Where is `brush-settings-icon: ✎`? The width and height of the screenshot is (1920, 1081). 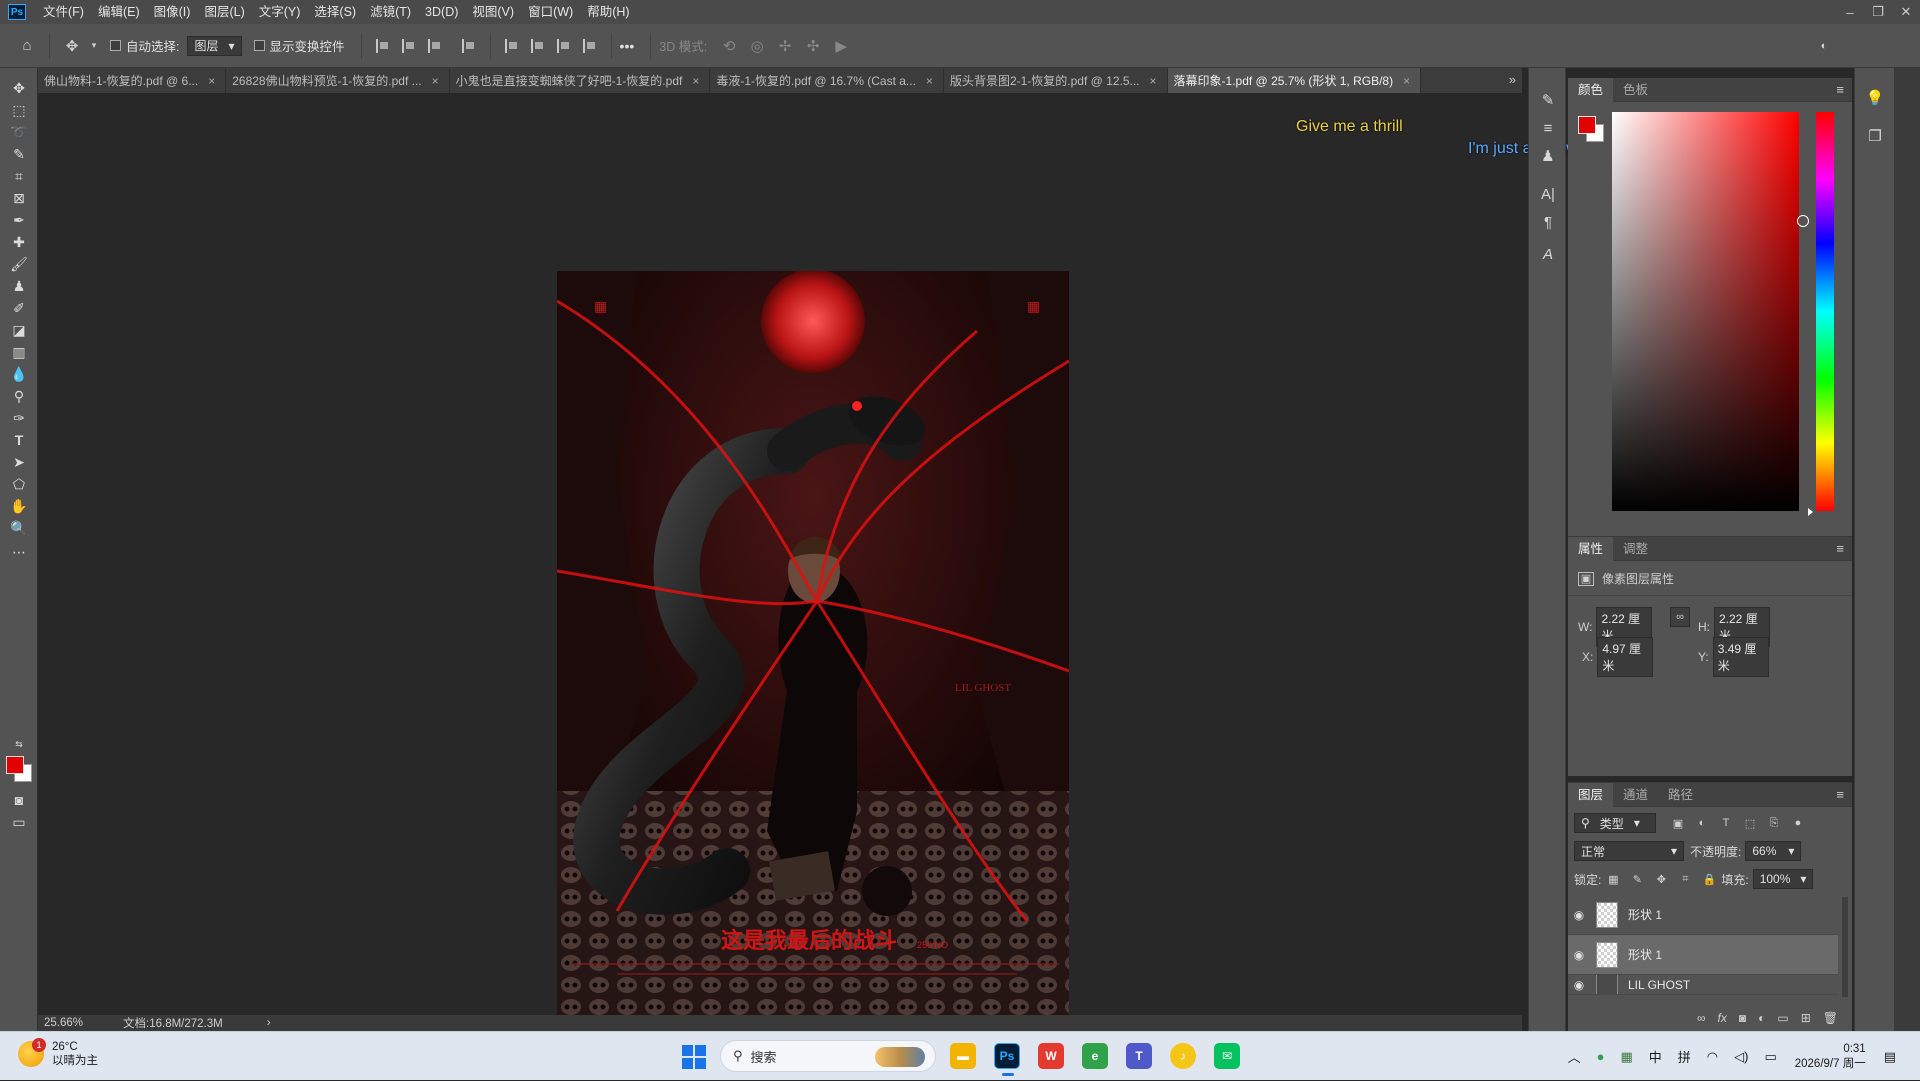
brush-settings-icon: ✎ is located at coordinates (1548, 100).